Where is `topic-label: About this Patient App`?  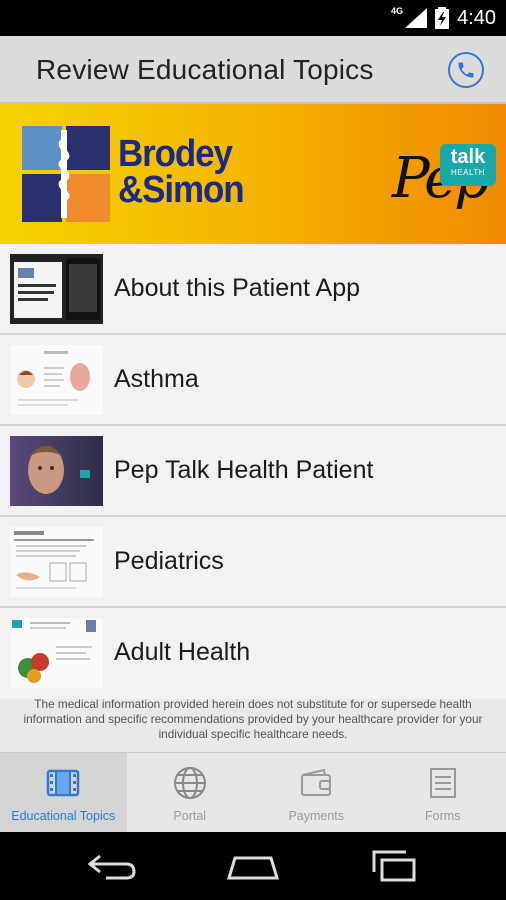
topic-label: About this Patient App is located at coordinates (237, 288).